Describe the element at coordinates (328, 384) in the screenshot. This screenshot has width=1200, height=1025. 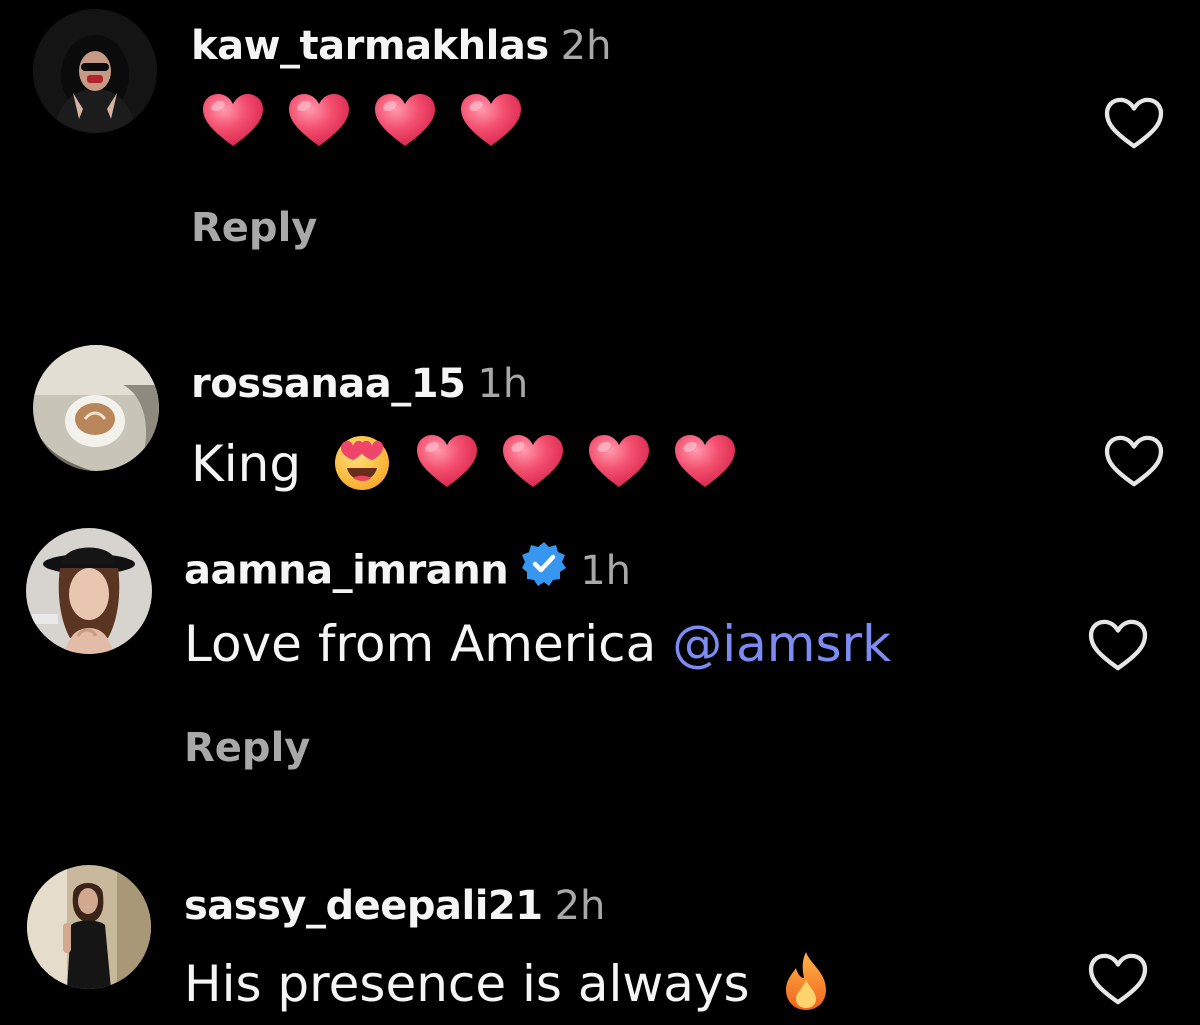
I see `username: rossanaa_15` at that location.